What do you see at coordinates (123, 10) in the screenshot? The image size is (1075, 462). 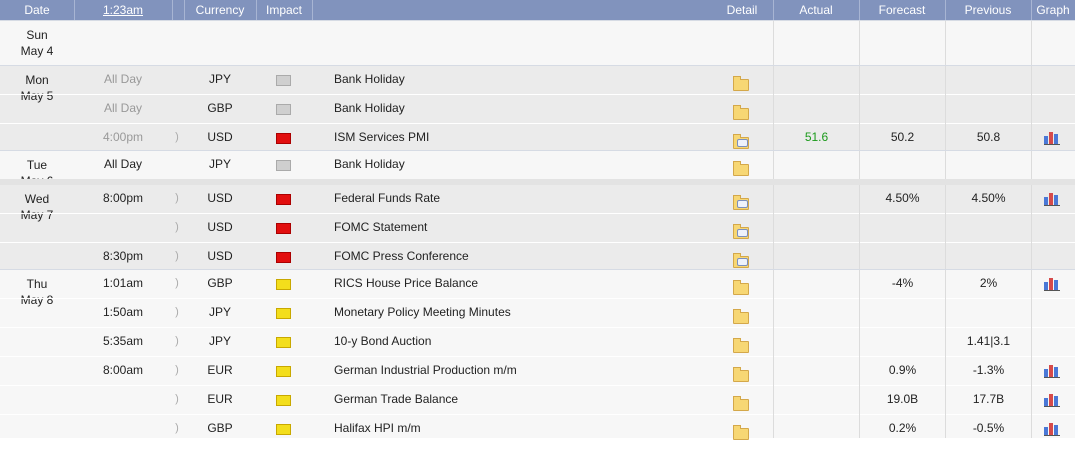 I see `header-time-link: 1:23am` at bounding box center [123, 10].